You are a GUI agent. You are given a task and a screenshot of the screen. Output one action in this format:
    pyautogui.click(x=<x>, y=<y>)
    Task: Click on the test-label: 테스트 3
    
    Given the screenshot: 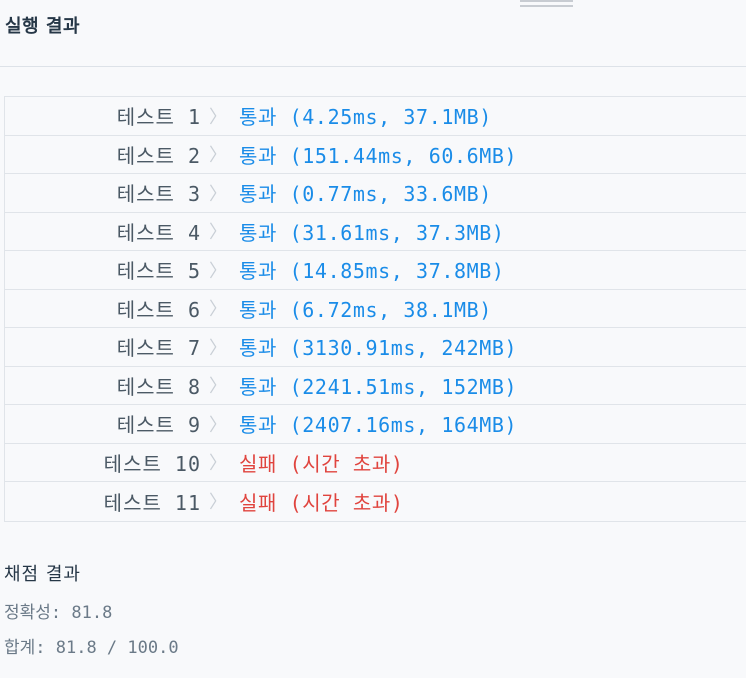 What is the action you would take?
    pyautogui.click(x=158, y=194)
    